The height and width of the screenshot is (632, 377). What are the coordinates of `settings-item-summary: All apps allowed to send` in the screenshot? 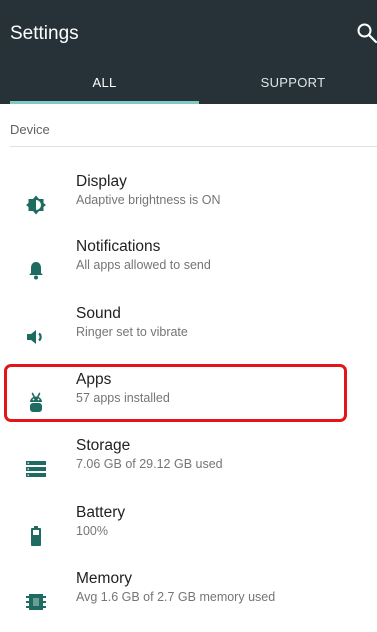 It's located at (143, 265).